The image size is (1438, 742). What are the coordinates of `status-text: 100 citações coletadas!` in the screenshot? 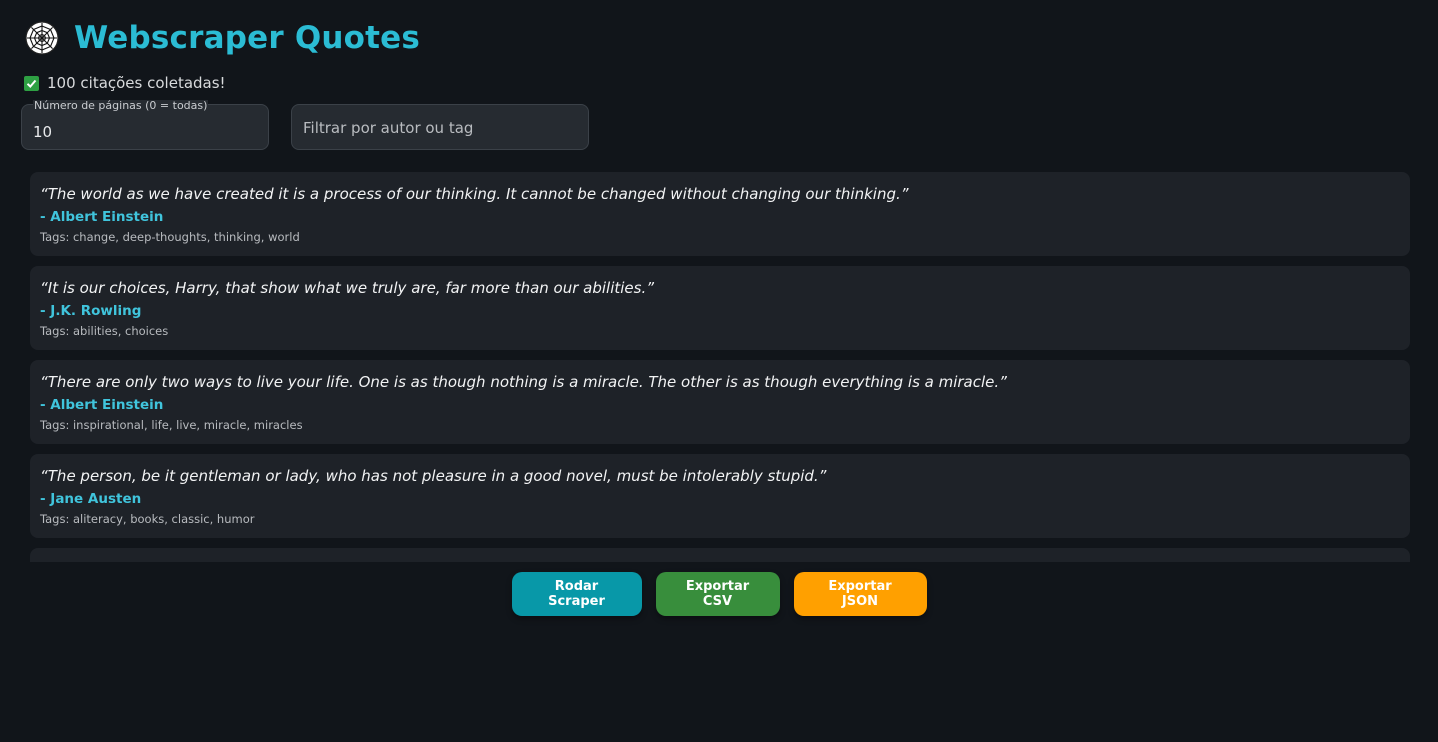 It's located at (136, 83).